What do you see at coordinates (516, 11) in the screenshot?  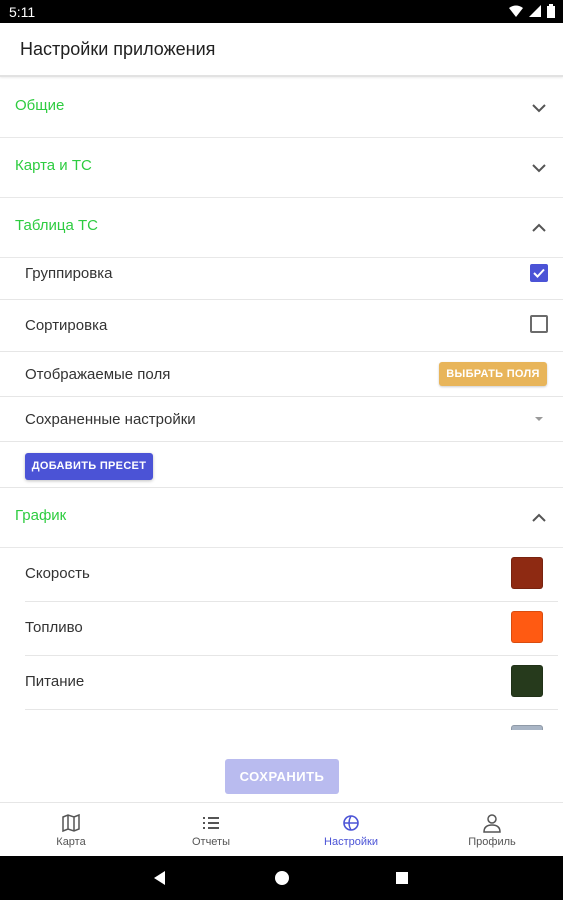 I see `wifi-icon` at bounding box center [516, 11].